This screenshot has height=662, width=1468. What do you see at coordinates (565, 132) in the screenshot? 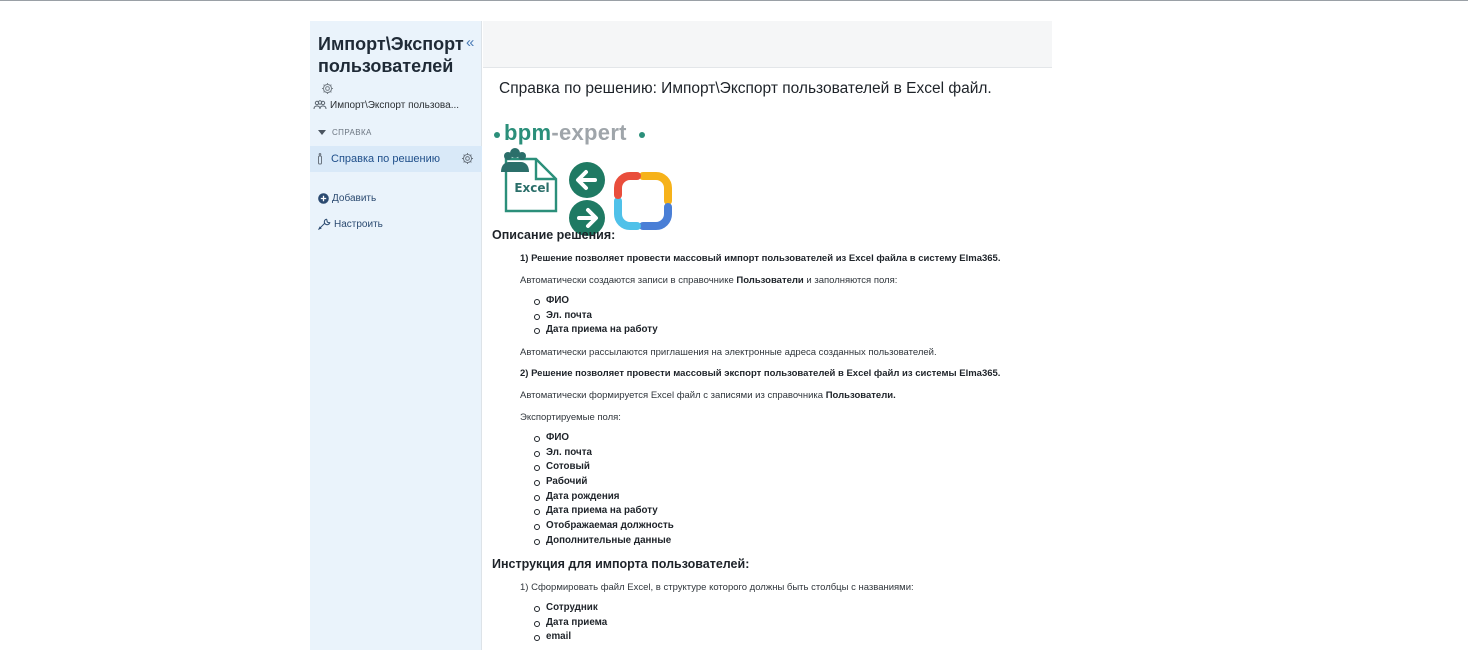
I see `brand-logo-text: bpm-expert` at bounding box center [565, 132].